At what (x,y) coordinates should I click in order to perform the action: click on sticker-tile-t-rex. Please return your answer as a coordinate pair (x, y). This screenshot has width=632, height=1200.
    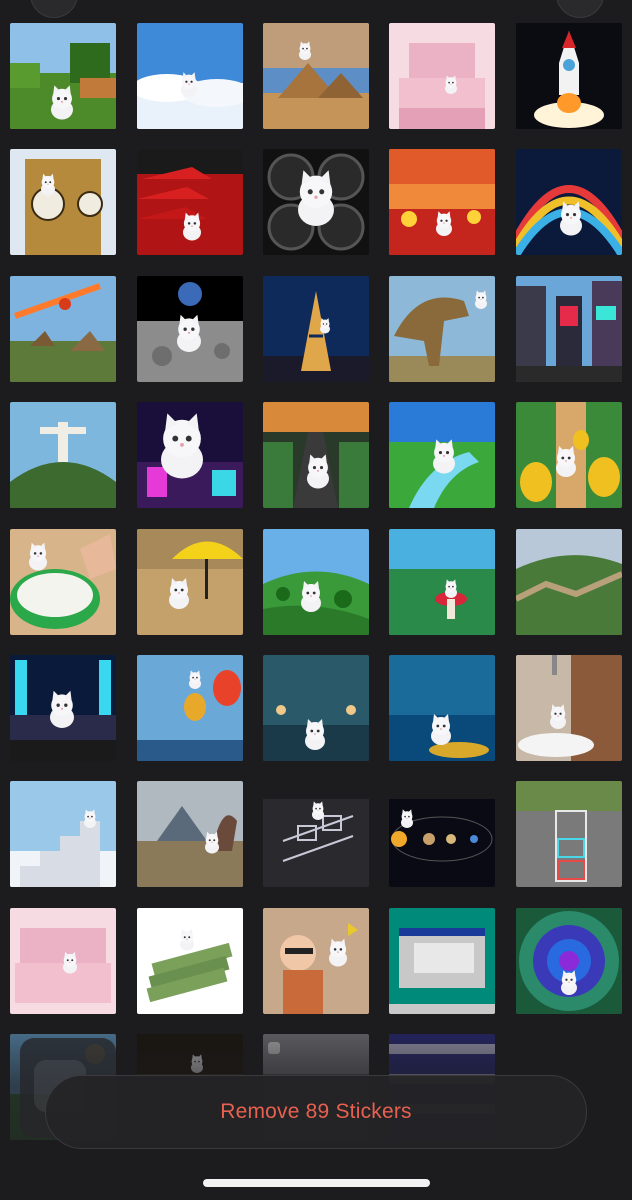
    Looking at the image, I should click on (442, 329).